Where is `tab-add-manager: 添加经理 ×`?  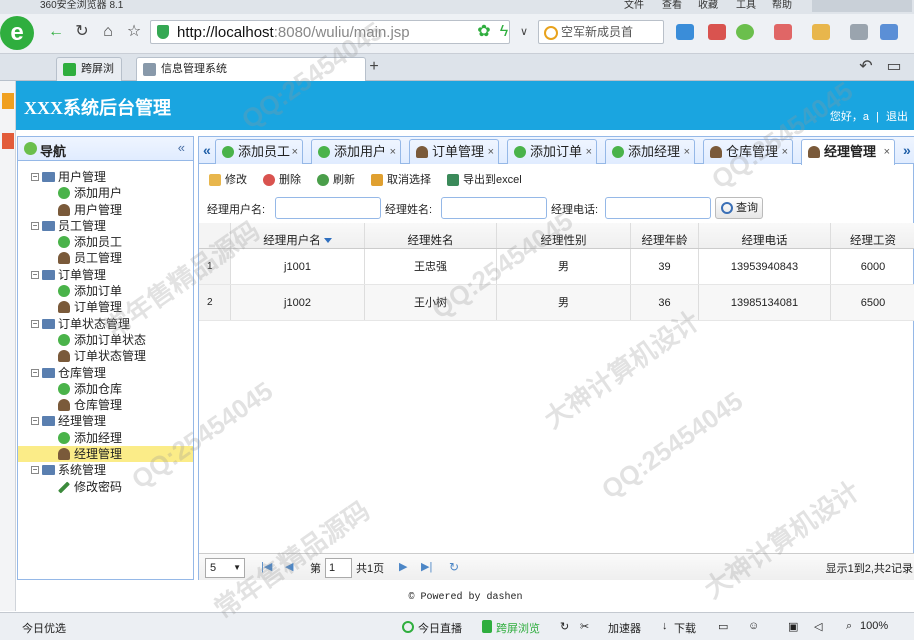
tab-add-manager: 添加经理 × is located at coordinates (650, 151).